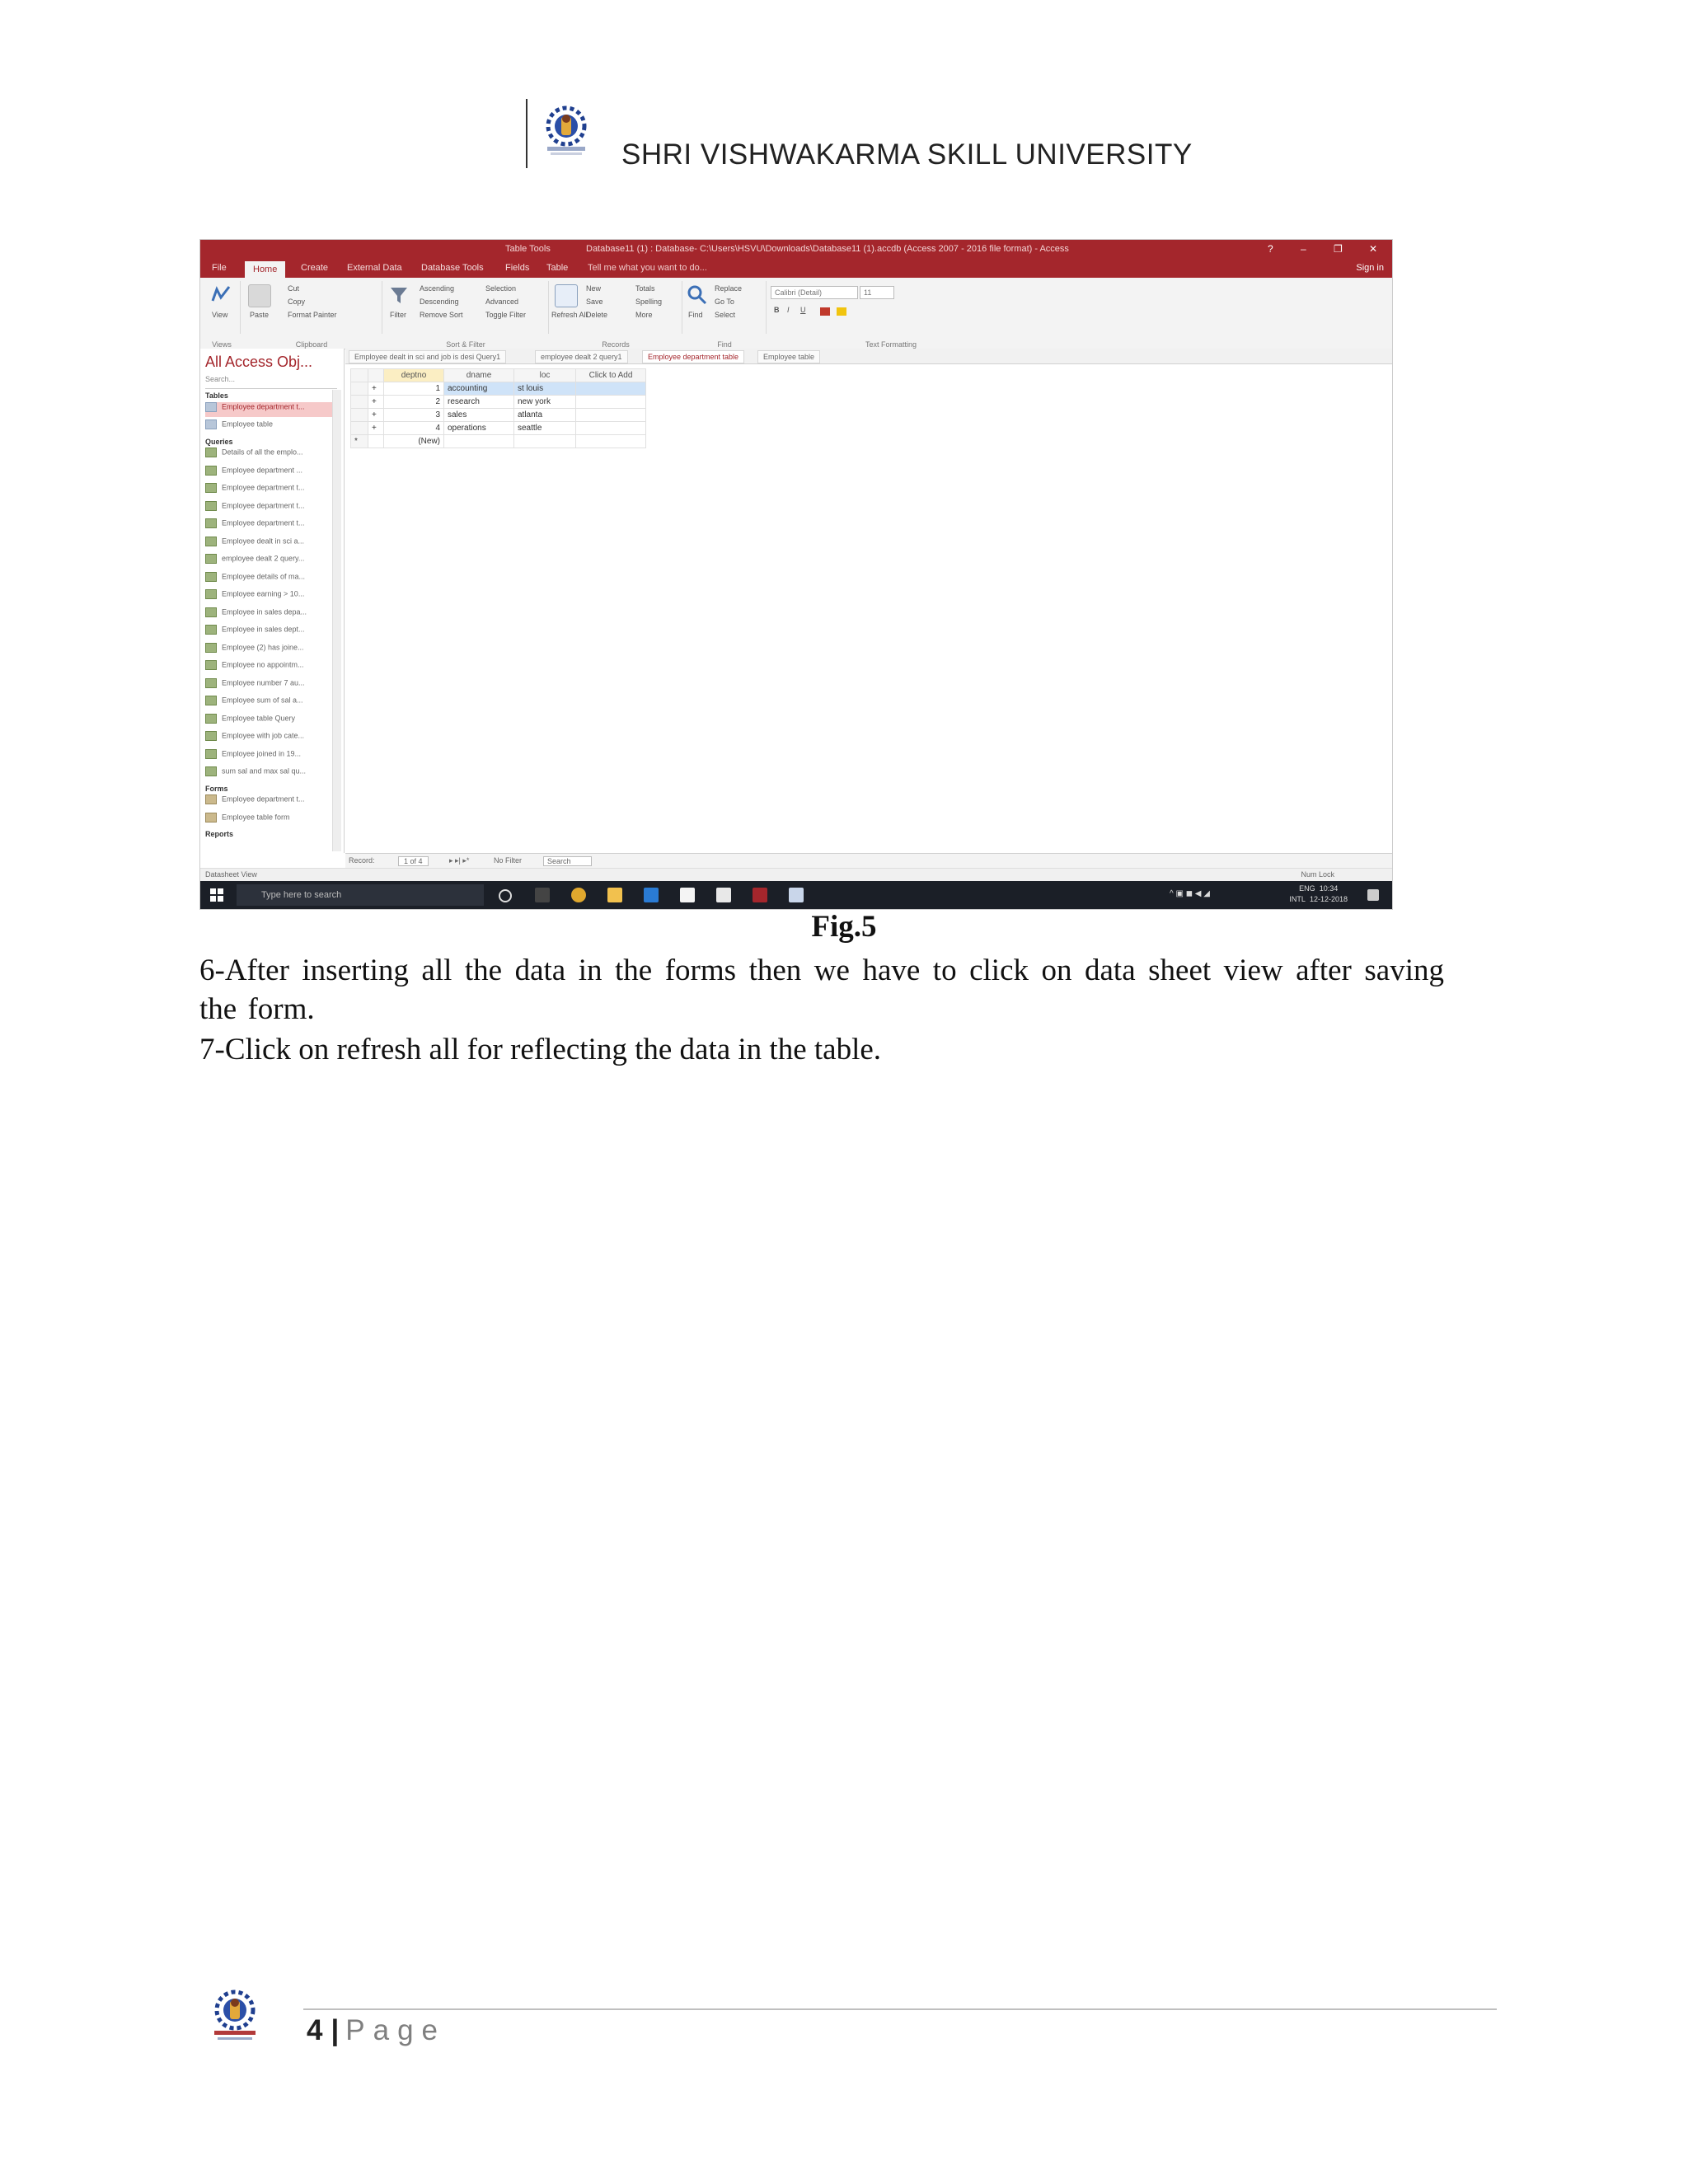 Image resolution: width=1688 pixels, height=2184 pixels. What do you see at coordinates (479, 389) in the screenshot?
I see `table-cell: accounting` at bounding box center [479, 389].